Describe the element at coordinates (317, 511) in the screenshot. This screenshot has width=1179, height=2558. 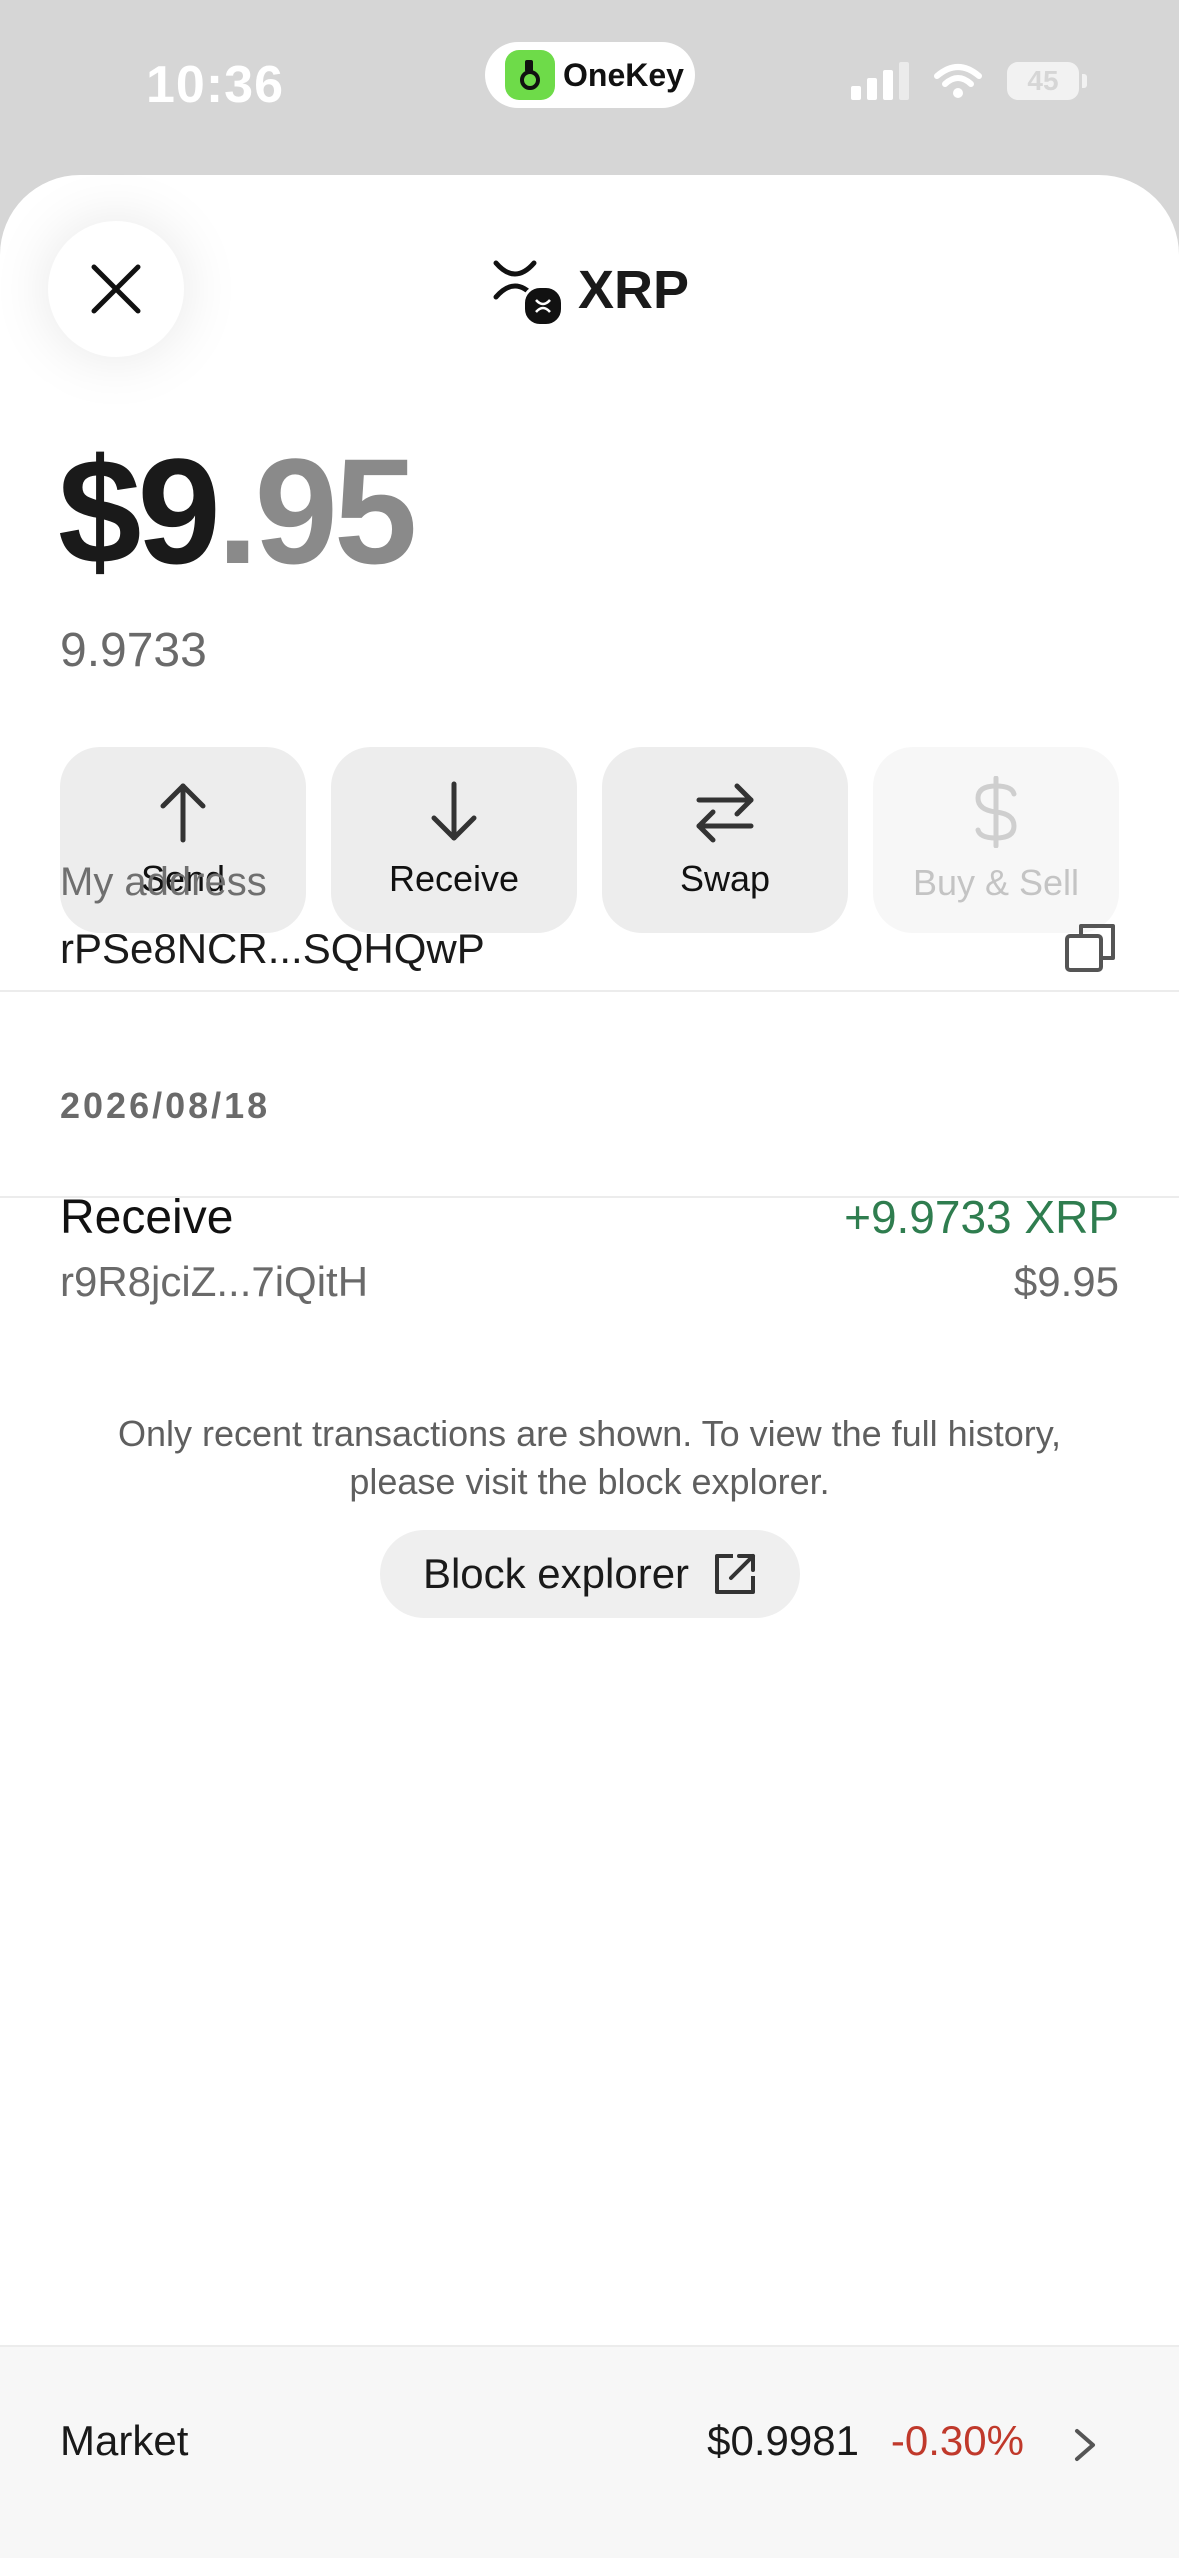
I see `balance-decimal: .95` at that location.